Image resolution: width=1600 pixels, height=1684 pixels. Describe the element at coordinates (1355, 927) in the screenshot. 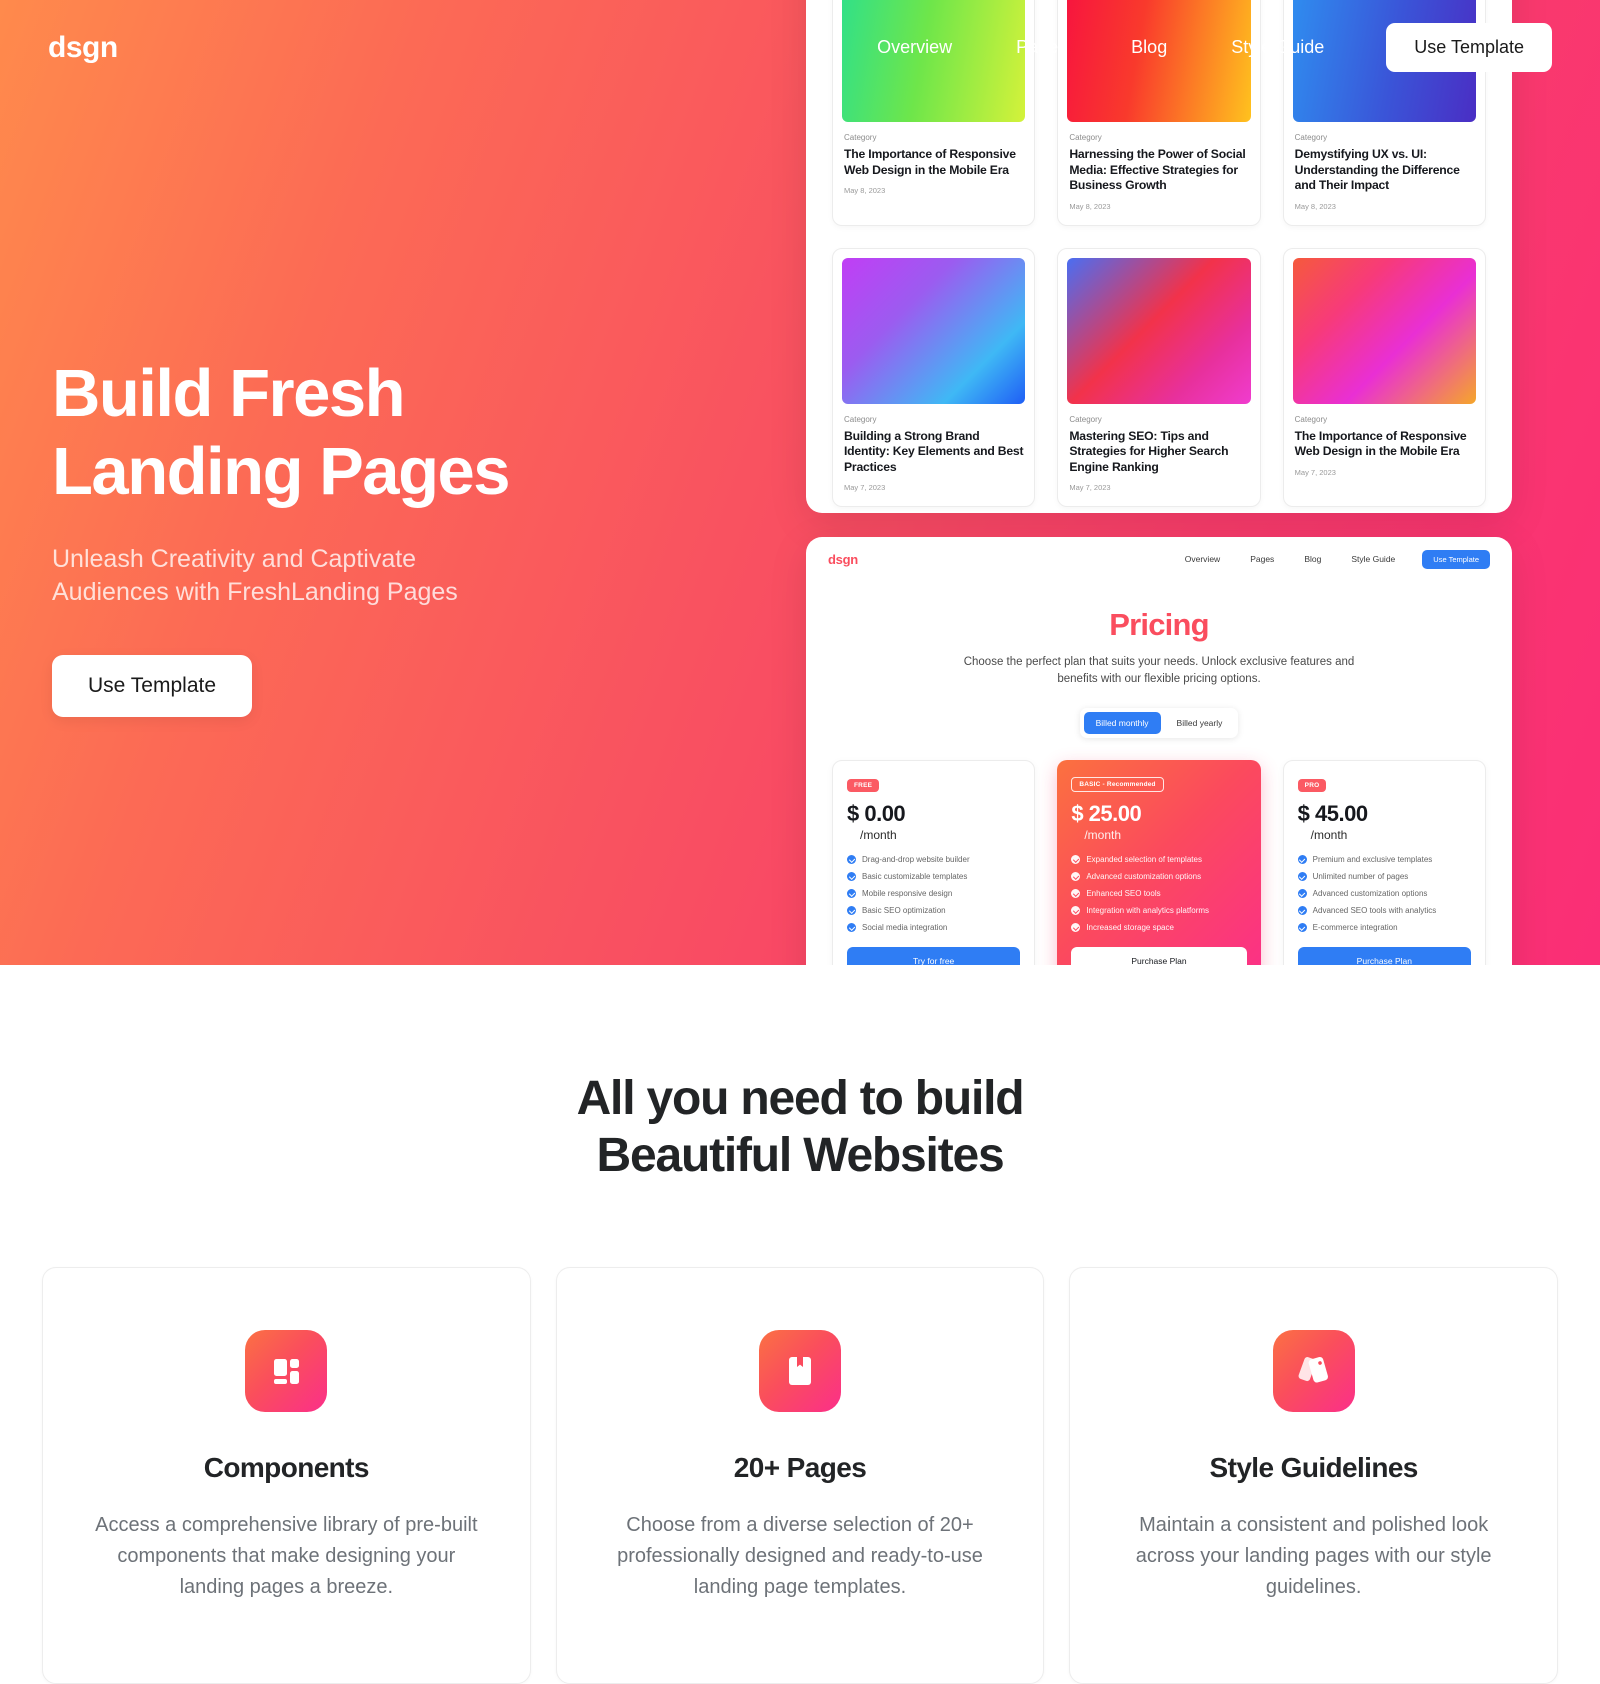

I see `plan-feature-label: E-commerce integration` at that location.